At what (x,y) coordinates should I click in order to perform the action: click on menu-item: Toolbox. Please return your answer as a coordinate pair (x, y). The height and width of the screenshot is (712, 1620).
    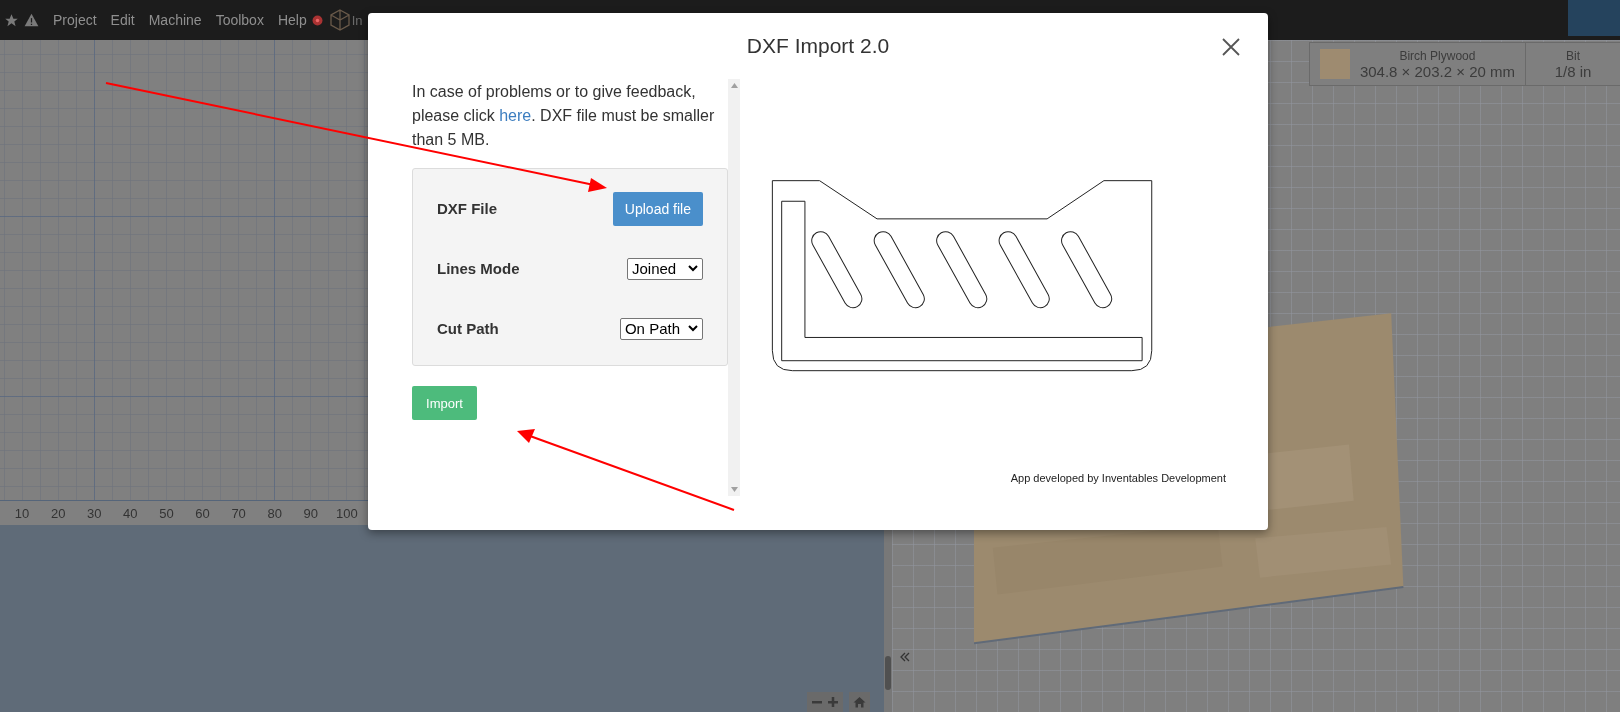
    Looking at the image, I should click on (239, 20).